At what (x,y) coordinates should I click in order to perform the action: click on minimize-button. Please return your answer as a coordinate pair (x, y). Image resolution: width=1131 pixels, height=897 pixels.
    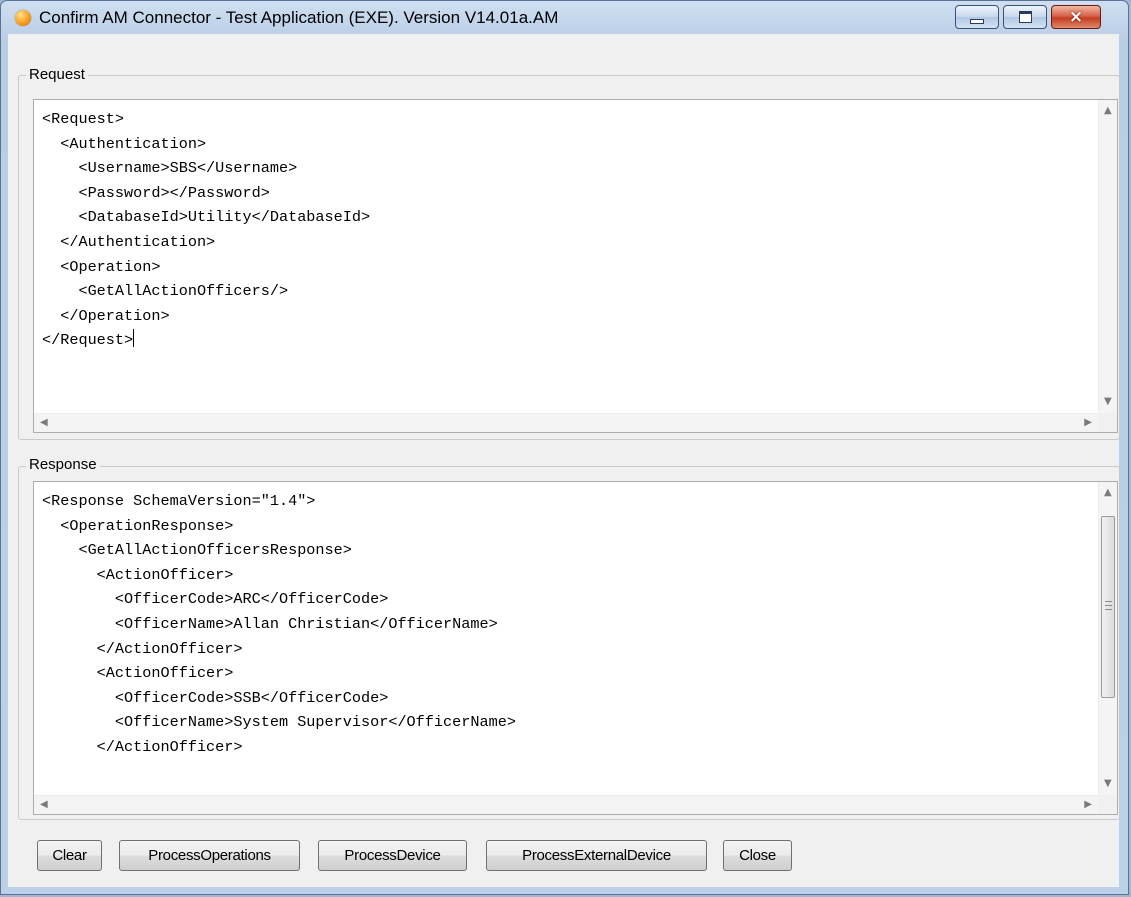
    Looking at the image, I should click on (977, 17).